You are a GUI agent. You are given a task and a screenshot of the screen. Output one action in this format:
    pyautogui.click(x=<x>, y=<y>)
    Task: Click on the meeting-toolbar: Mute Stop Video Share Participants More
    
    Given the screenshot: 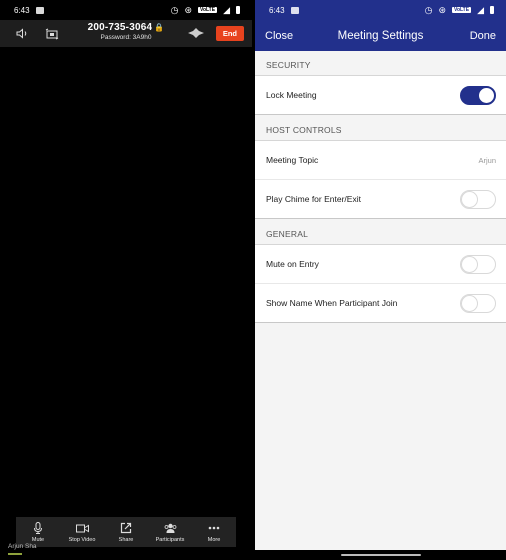 What is the action you would take?
    pyautogui.click(x=126, y=532)
    